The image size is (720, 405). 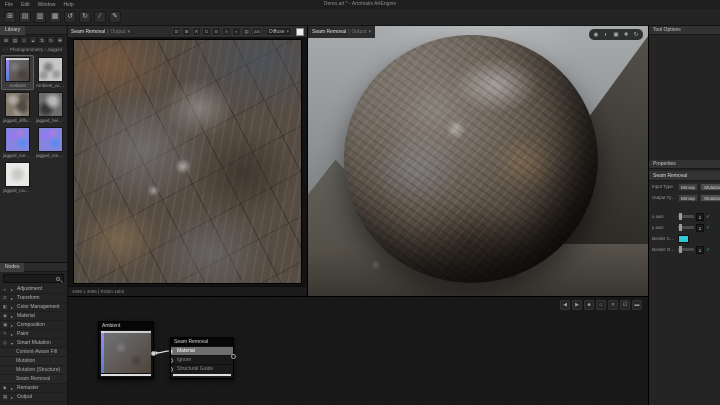 What do you see at coordinates (226, 31) in the screenshot?
I see `channel-a-button: A` at bounding box center [226, 31].